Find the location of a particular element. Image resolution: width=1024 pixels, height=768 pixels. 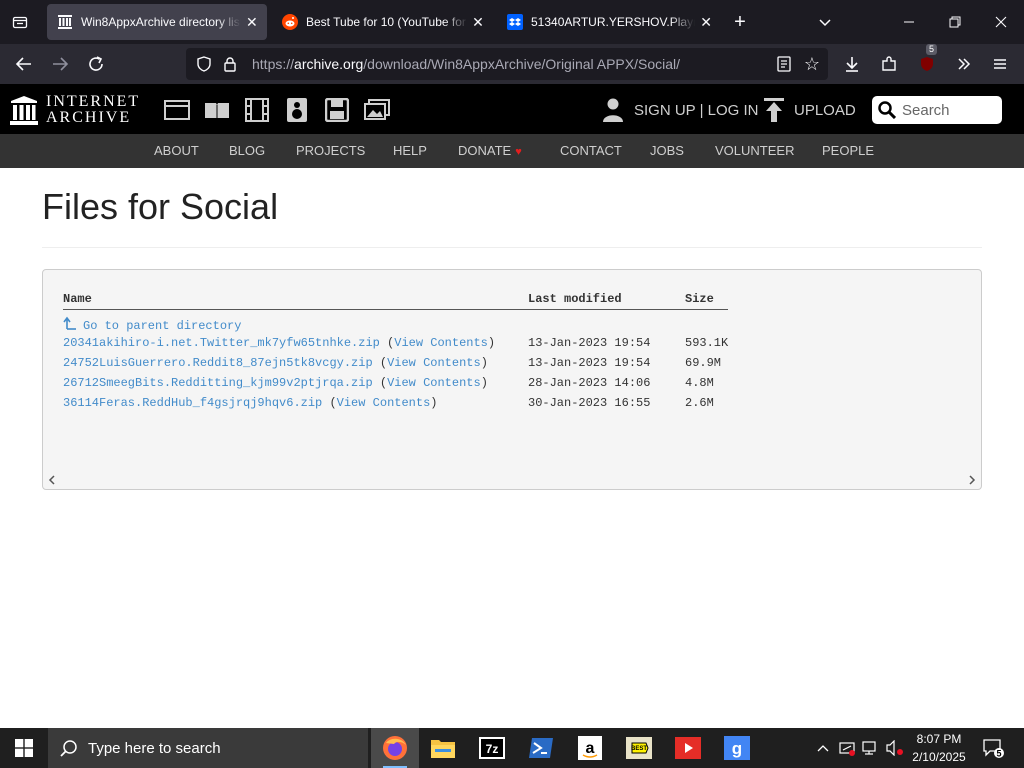

ia-search-input is located at coordinates (947, 110).